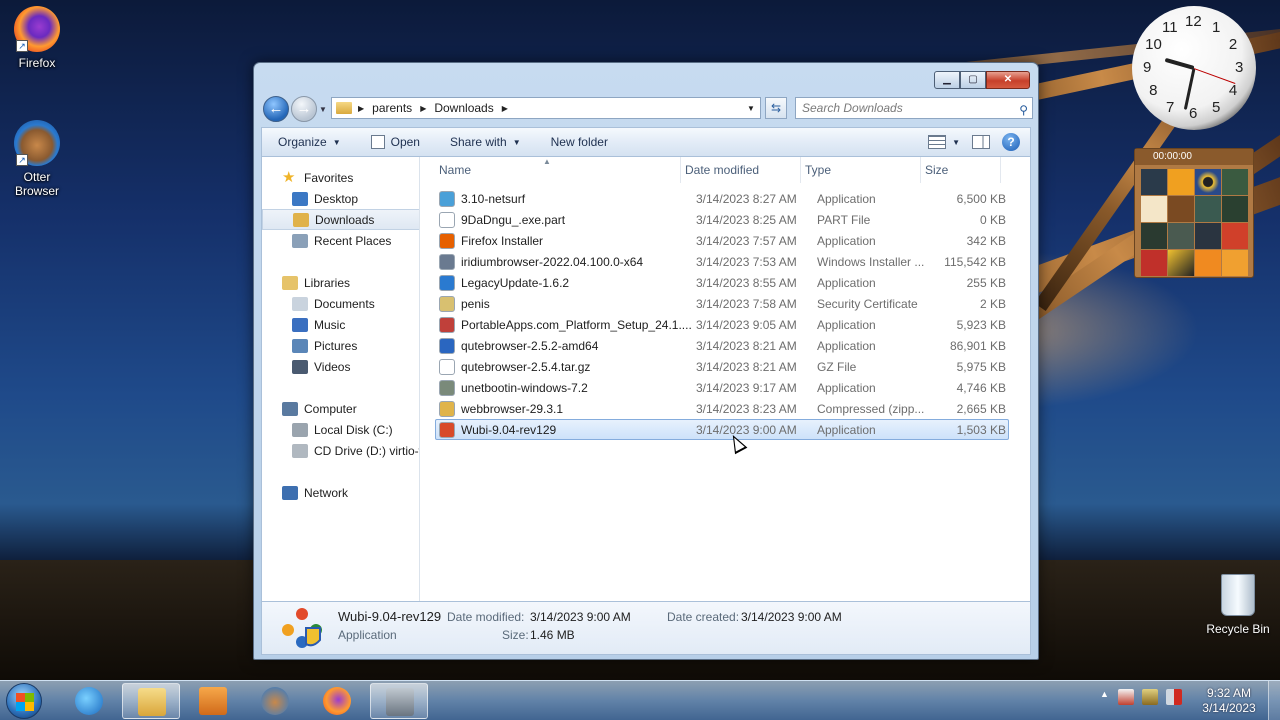  Describe the element at coordinates (323, 109) in the screenshot. I see `recent-pages-dropdown: ▼` at that location.